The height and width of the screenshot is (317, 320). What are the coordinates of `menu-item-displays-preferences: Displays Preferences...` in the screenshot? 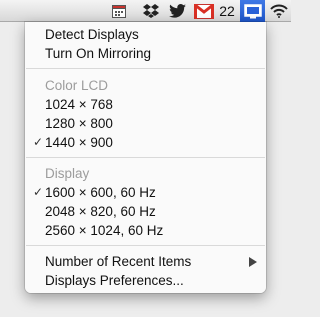 It's located at (145, 280).